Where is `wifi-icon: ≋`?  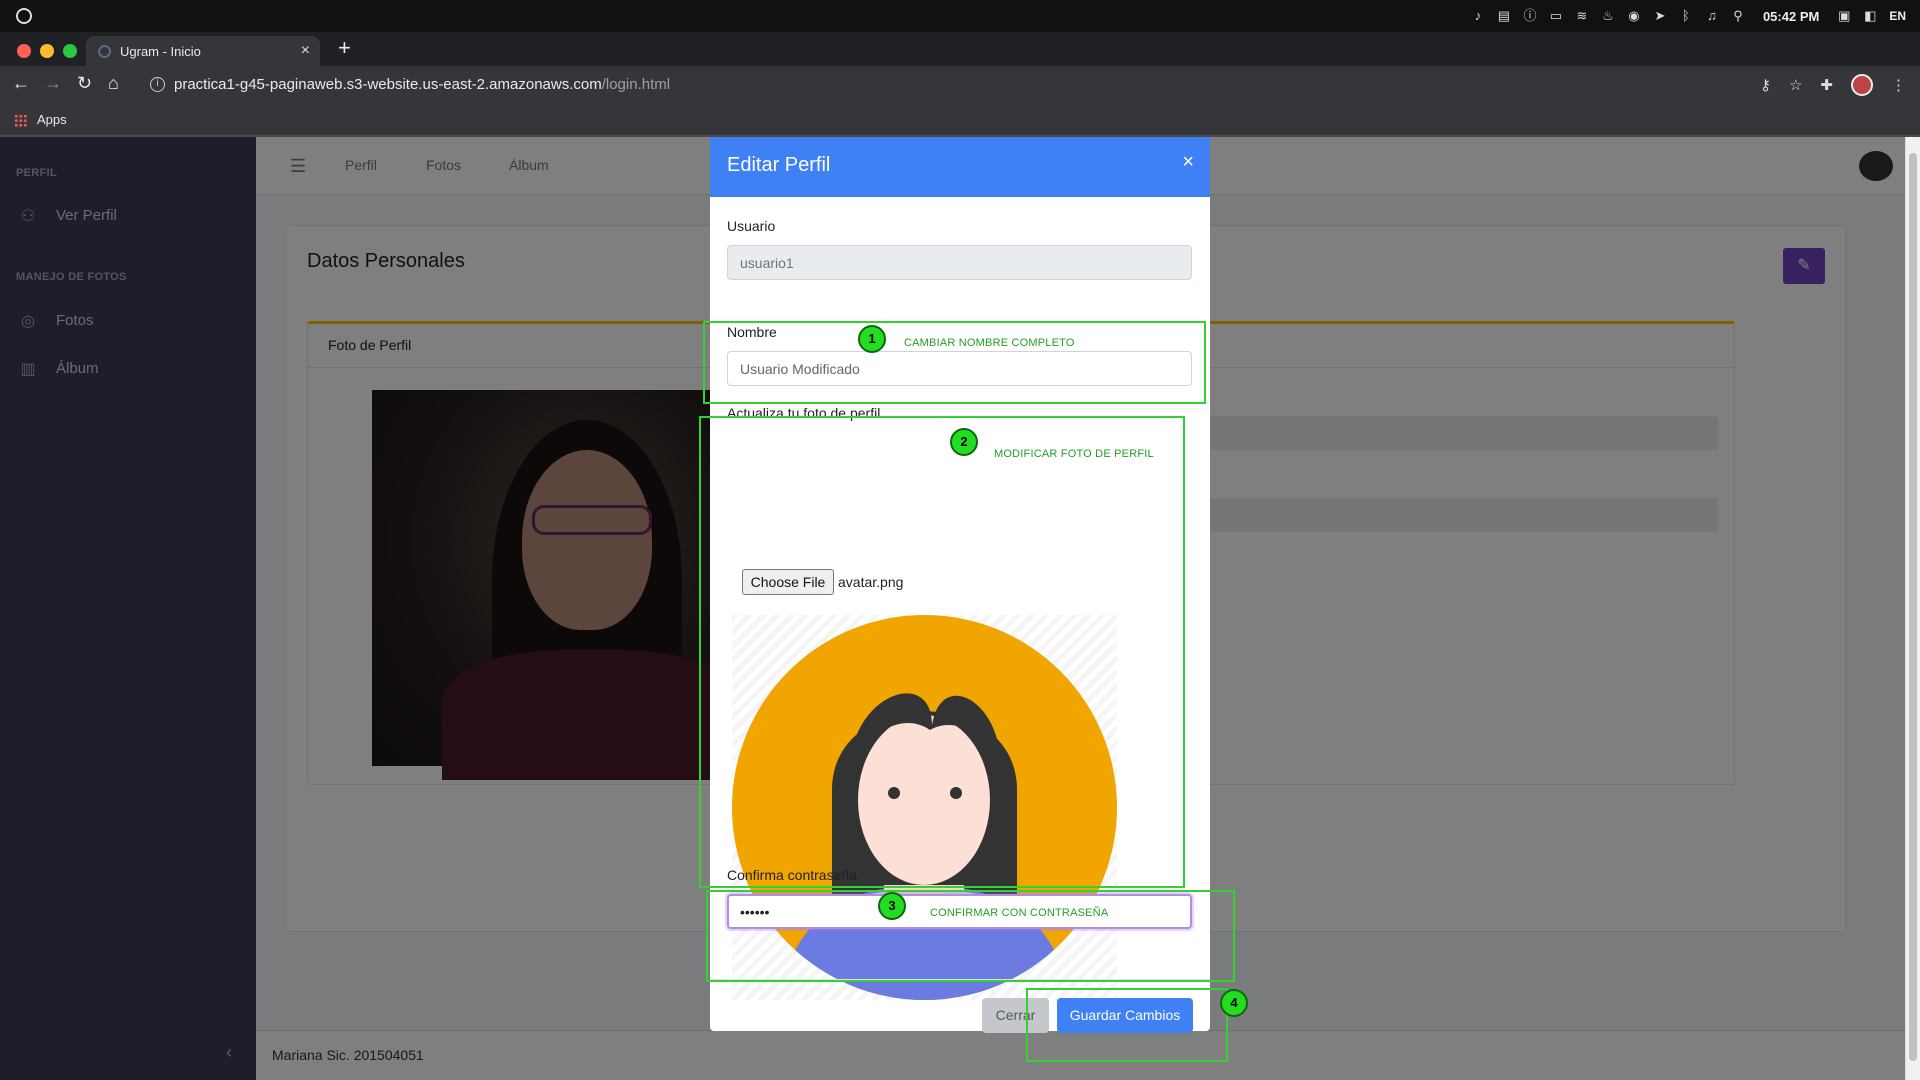 wifi-icon: ≋ is located at coordinates (1582, 16).